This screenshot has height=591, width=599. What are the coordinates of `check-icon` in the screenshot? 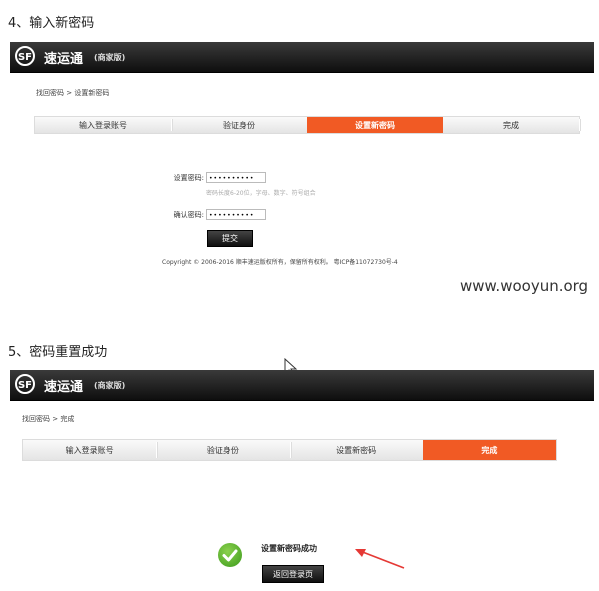 It's located at (230, 555).